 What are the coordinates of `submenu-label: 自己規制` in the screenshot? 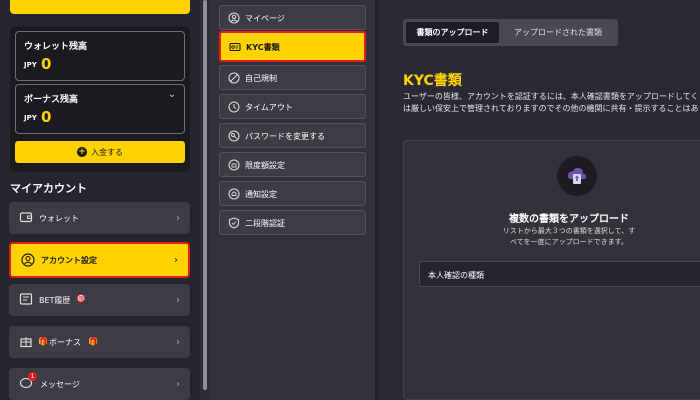 It's located at (261, 78).